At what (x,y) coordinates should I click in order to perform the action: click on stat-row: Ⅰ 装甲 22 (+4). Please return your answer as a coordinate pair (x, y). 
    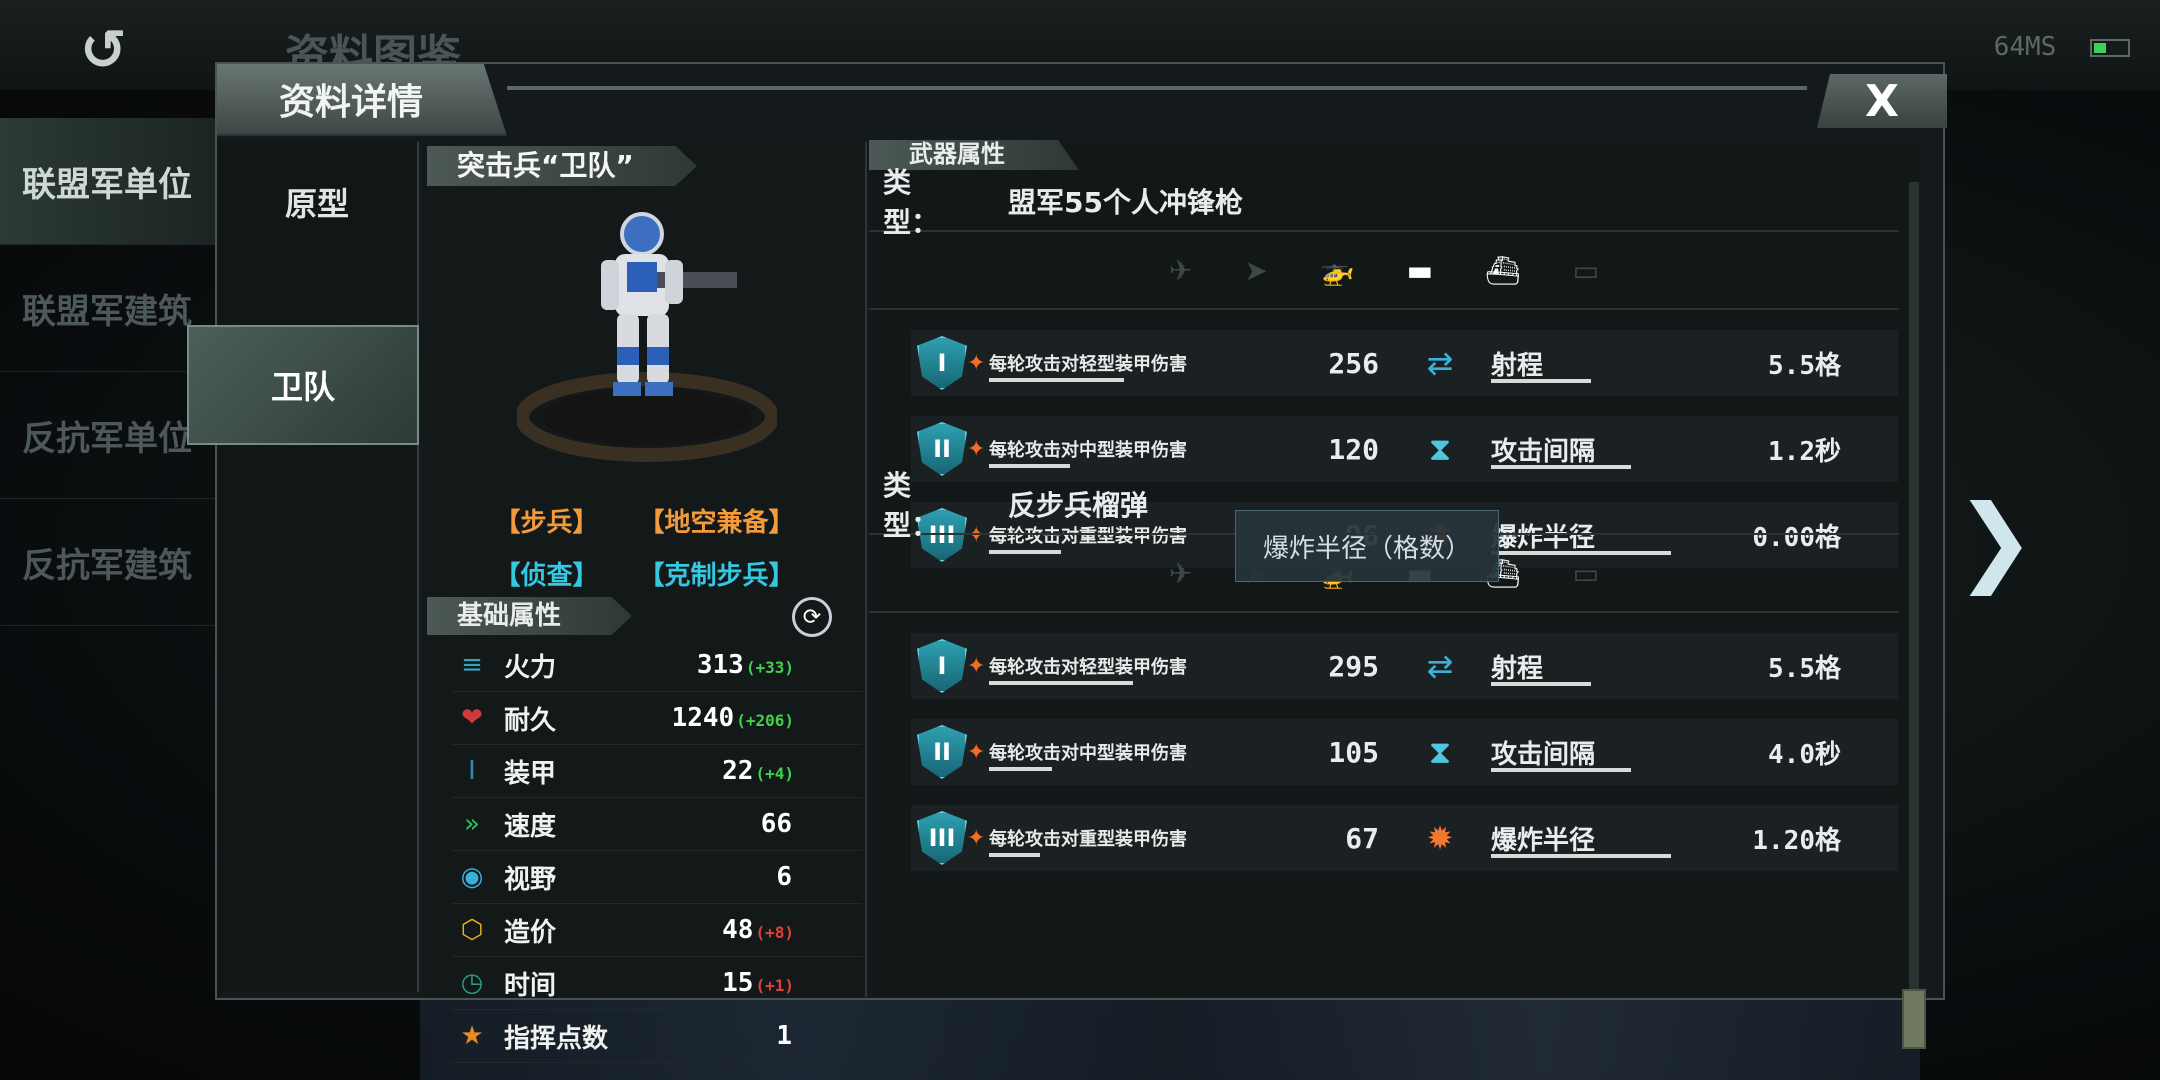
    Looking at the image, I should click on (657, 771).